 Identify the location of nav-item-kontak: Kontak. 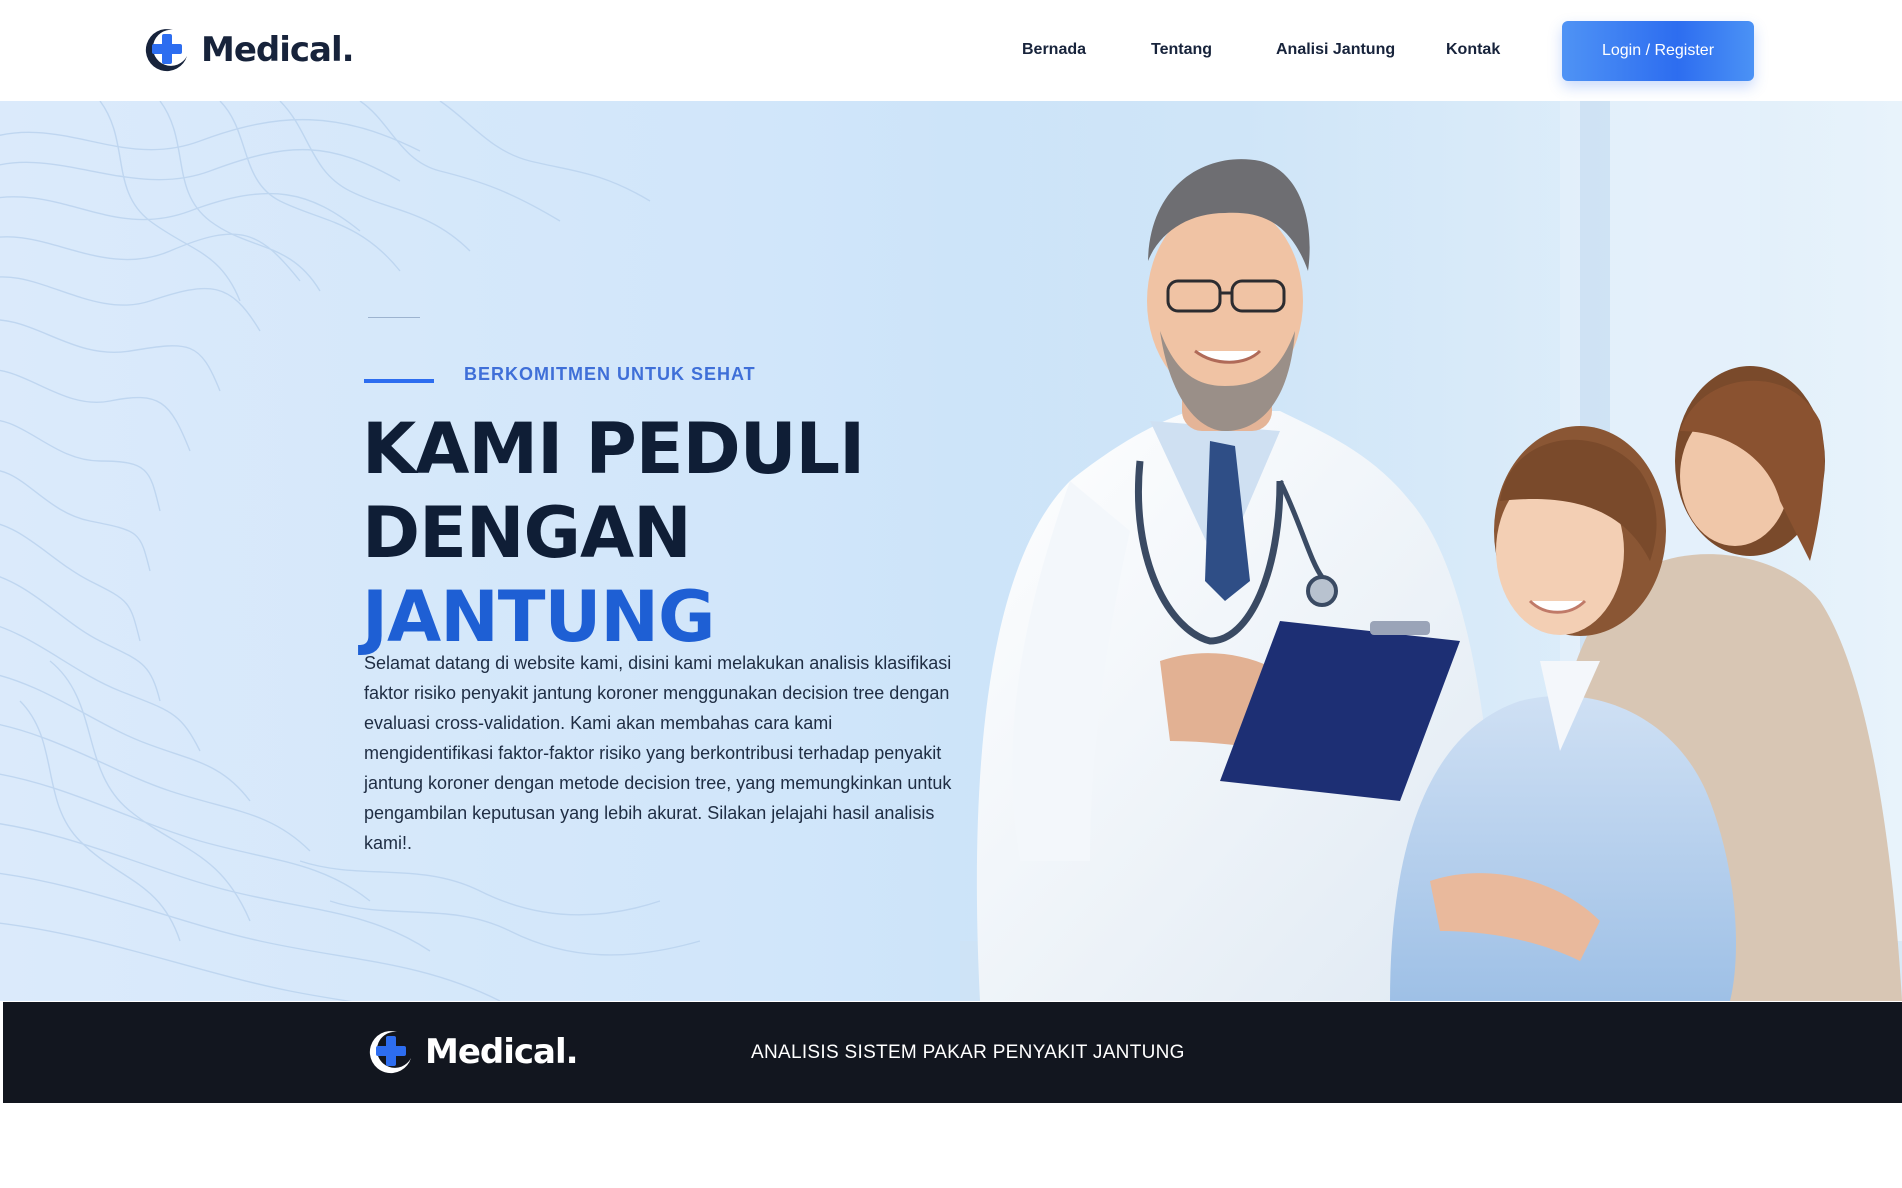
(1473, 50).